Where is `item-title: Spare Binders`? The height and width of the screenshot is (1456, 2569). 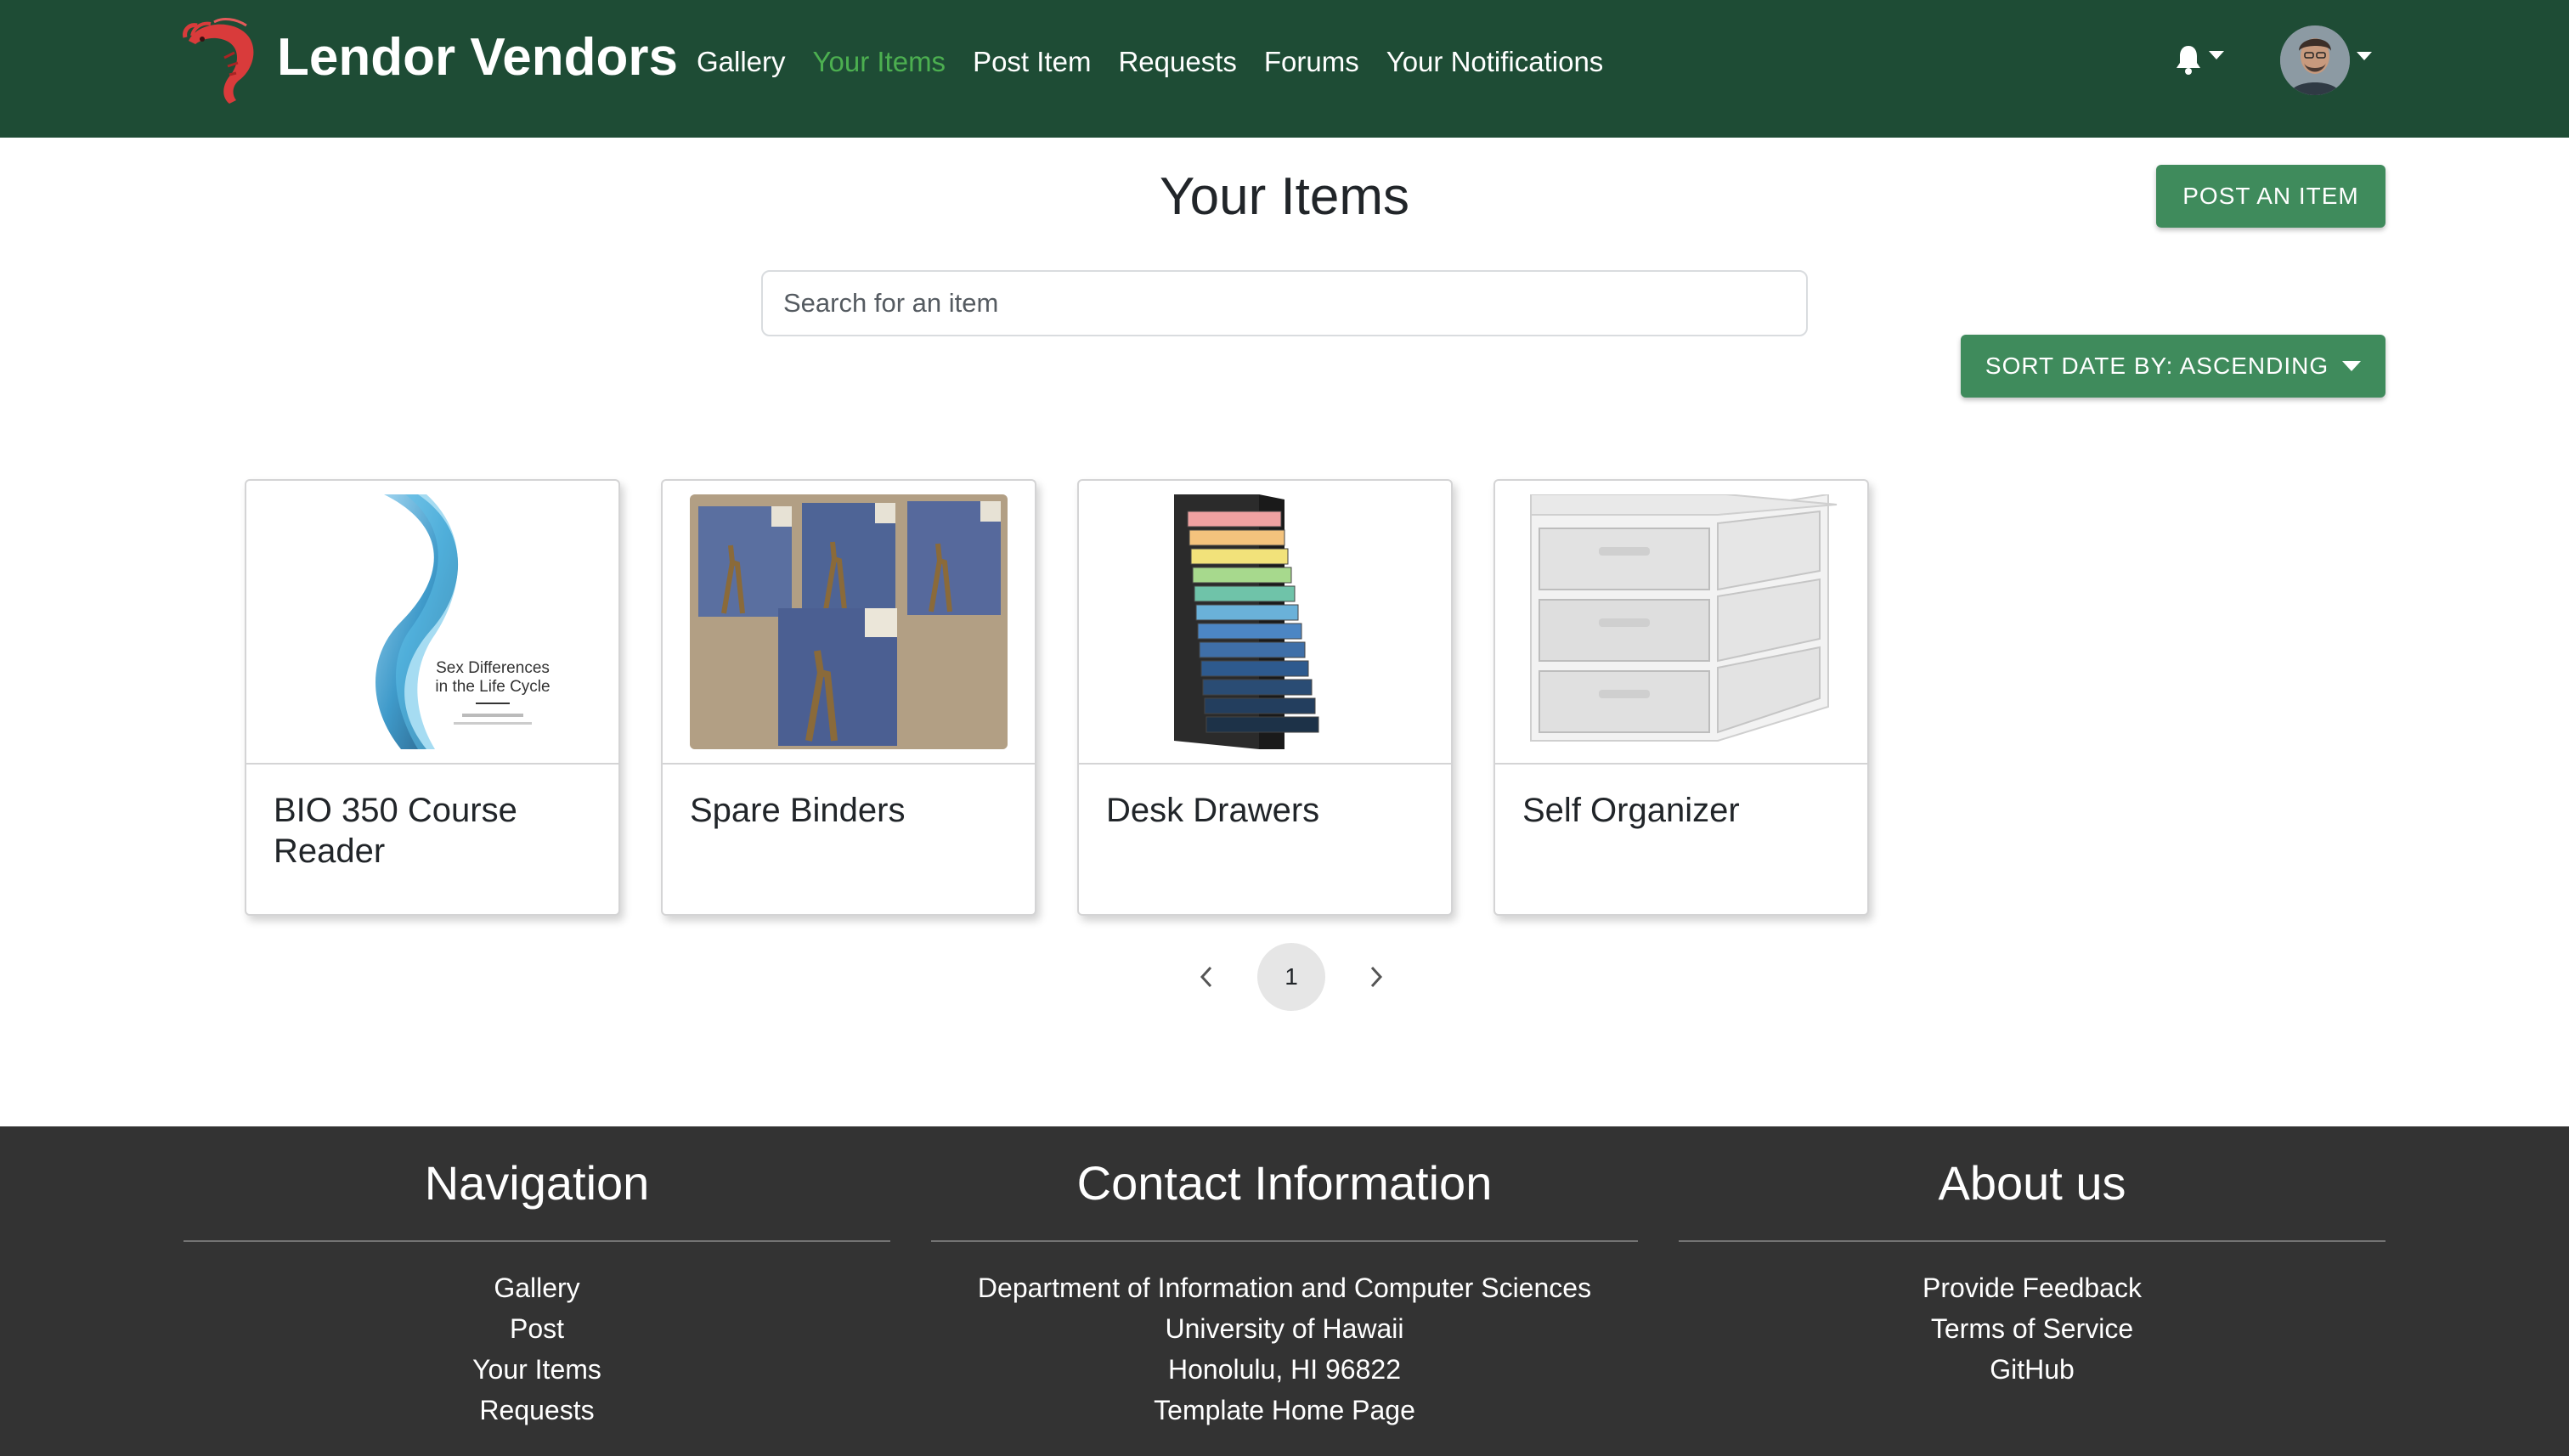 item-title: Spare Binders is located at coordinates (849, 810).